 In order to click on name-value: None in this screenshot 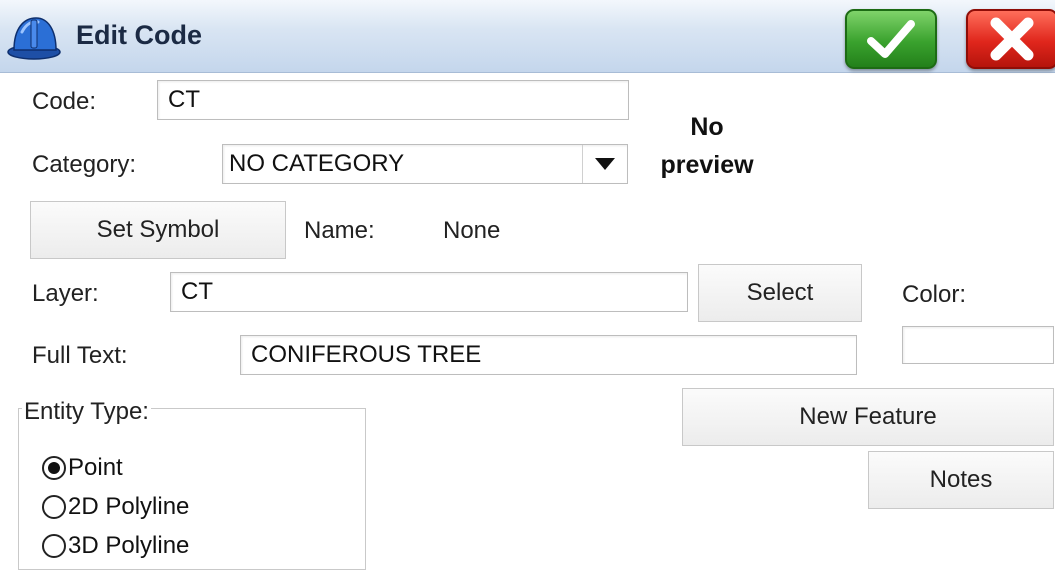, I will do `click(472, 230)`.